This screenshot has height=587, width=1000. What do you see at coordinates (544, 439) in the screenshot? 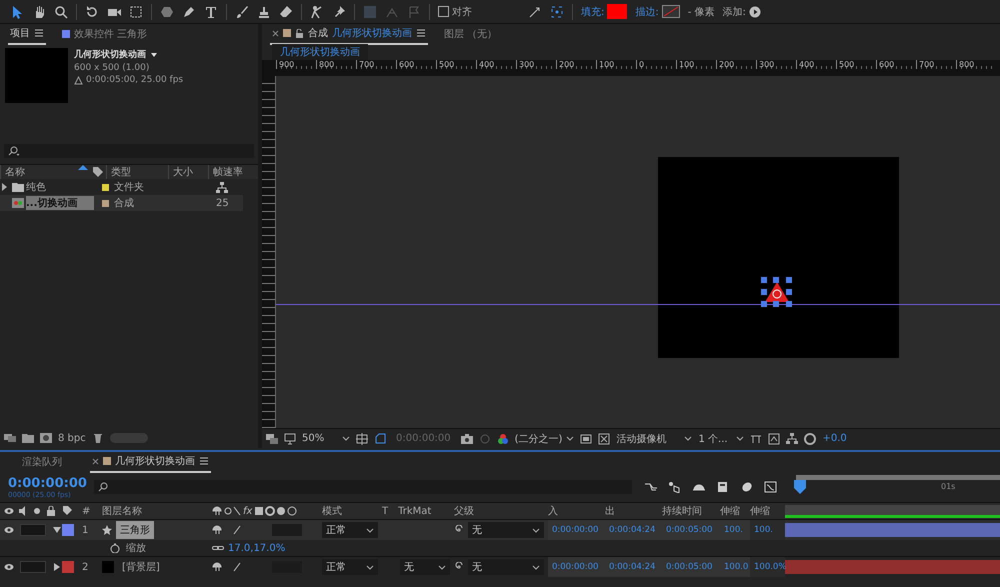
I see `resolution-dropdown: (二分之一)` at bounding box center [544, 439].